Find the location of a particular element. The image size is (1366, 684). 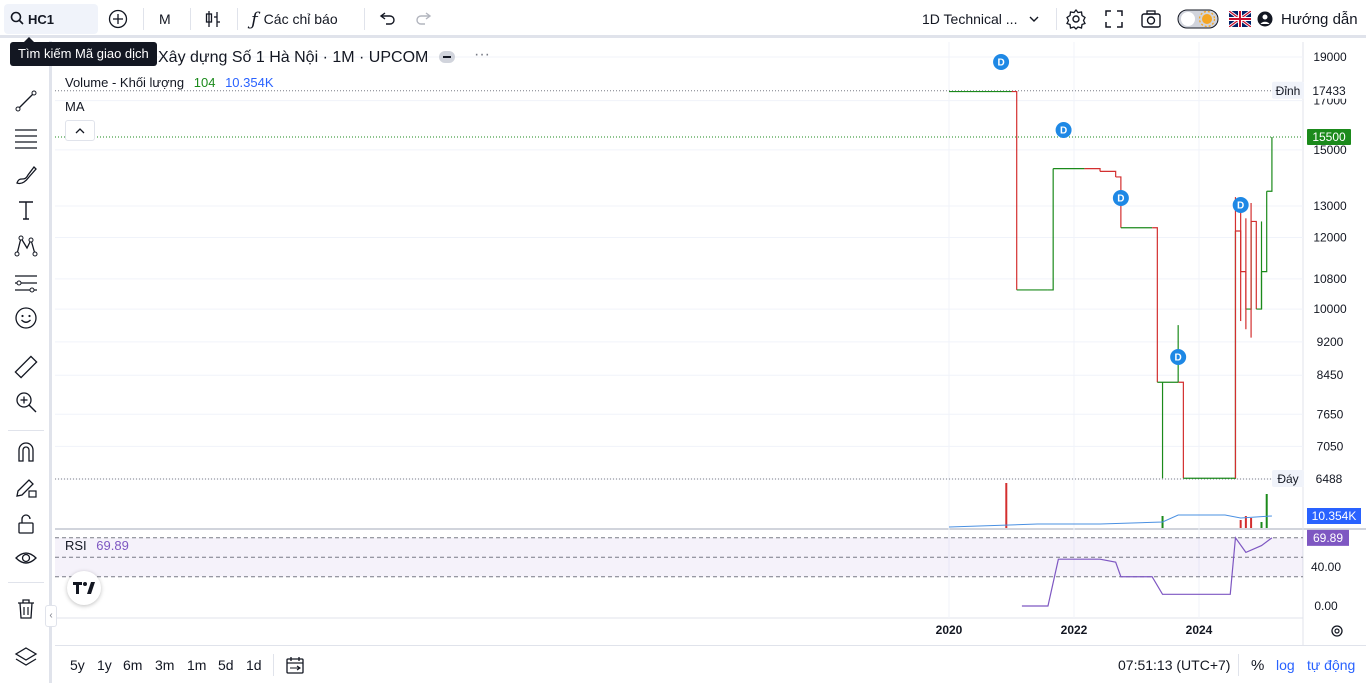

interval-button: M is located at coordinates (165, 19).